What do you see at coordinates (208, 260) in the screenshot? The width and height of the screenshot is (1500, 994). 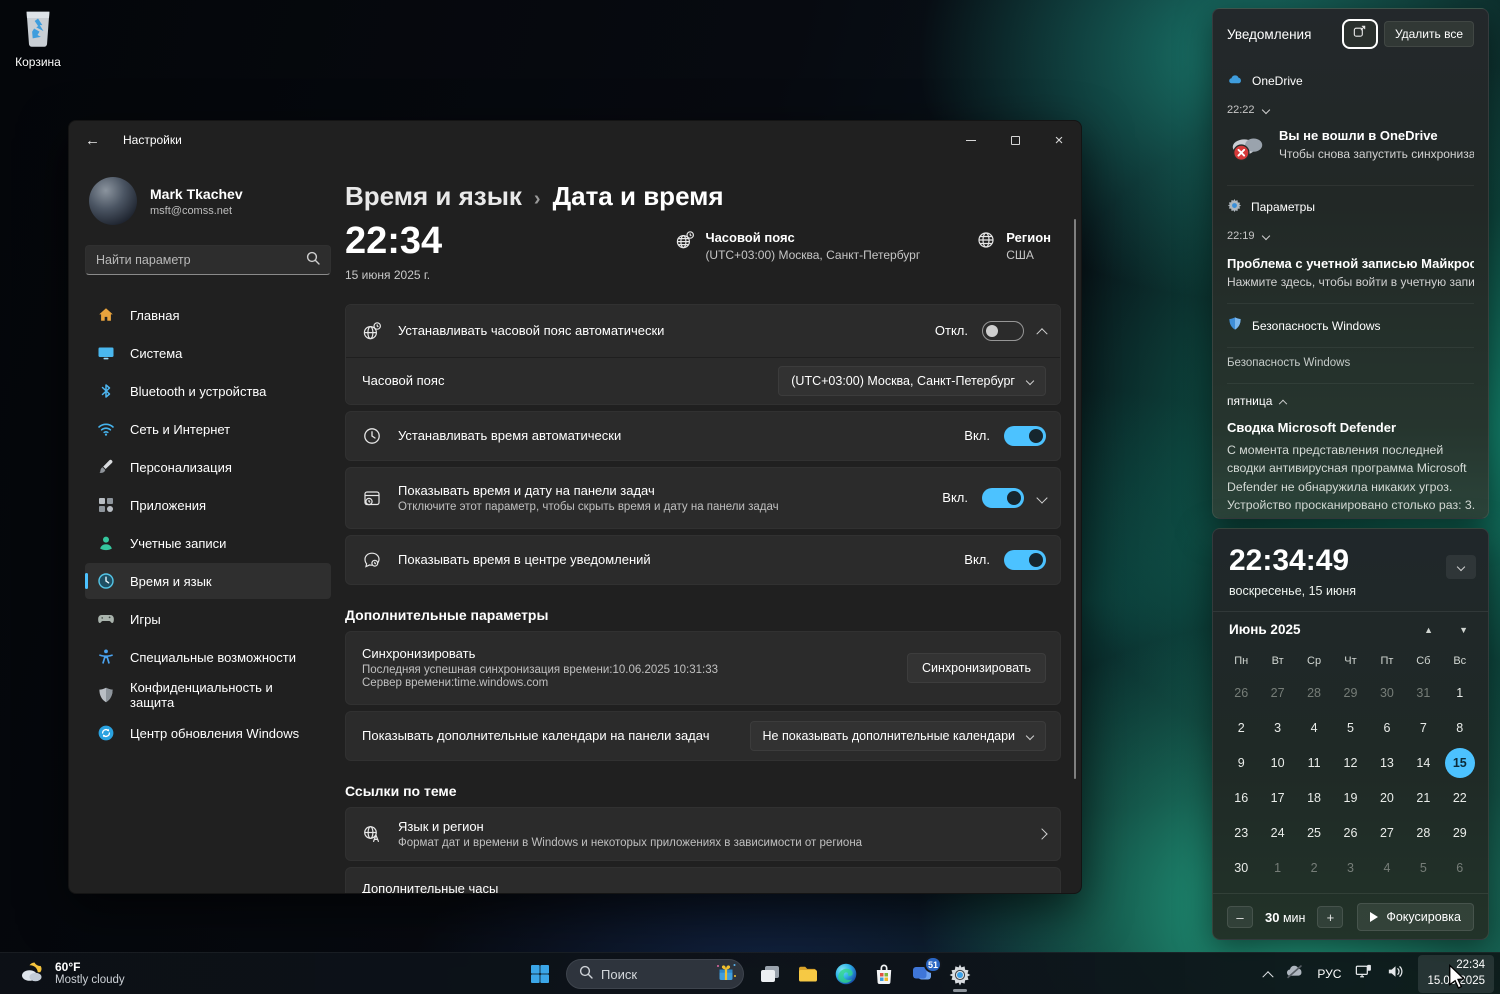 I see `search-input: Найти параметр` at bounding box center [208, 260].